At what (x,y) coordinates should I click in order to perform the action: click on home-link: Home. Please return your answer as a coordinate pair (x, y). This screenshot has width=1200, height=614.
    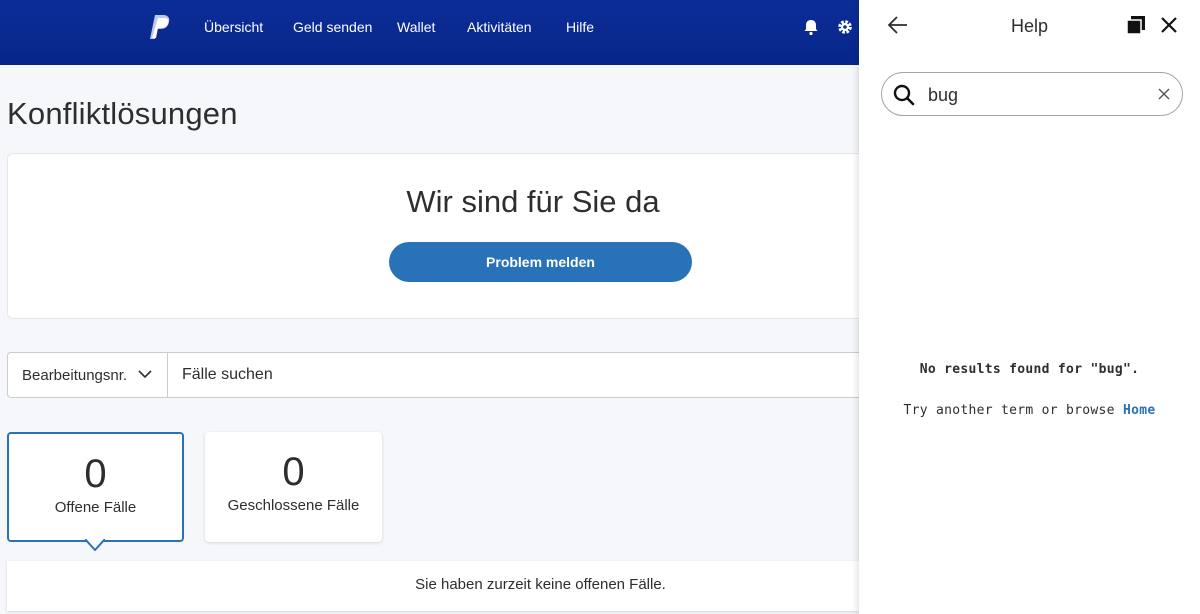
    Looking at the image, I should click on (1139, 410).